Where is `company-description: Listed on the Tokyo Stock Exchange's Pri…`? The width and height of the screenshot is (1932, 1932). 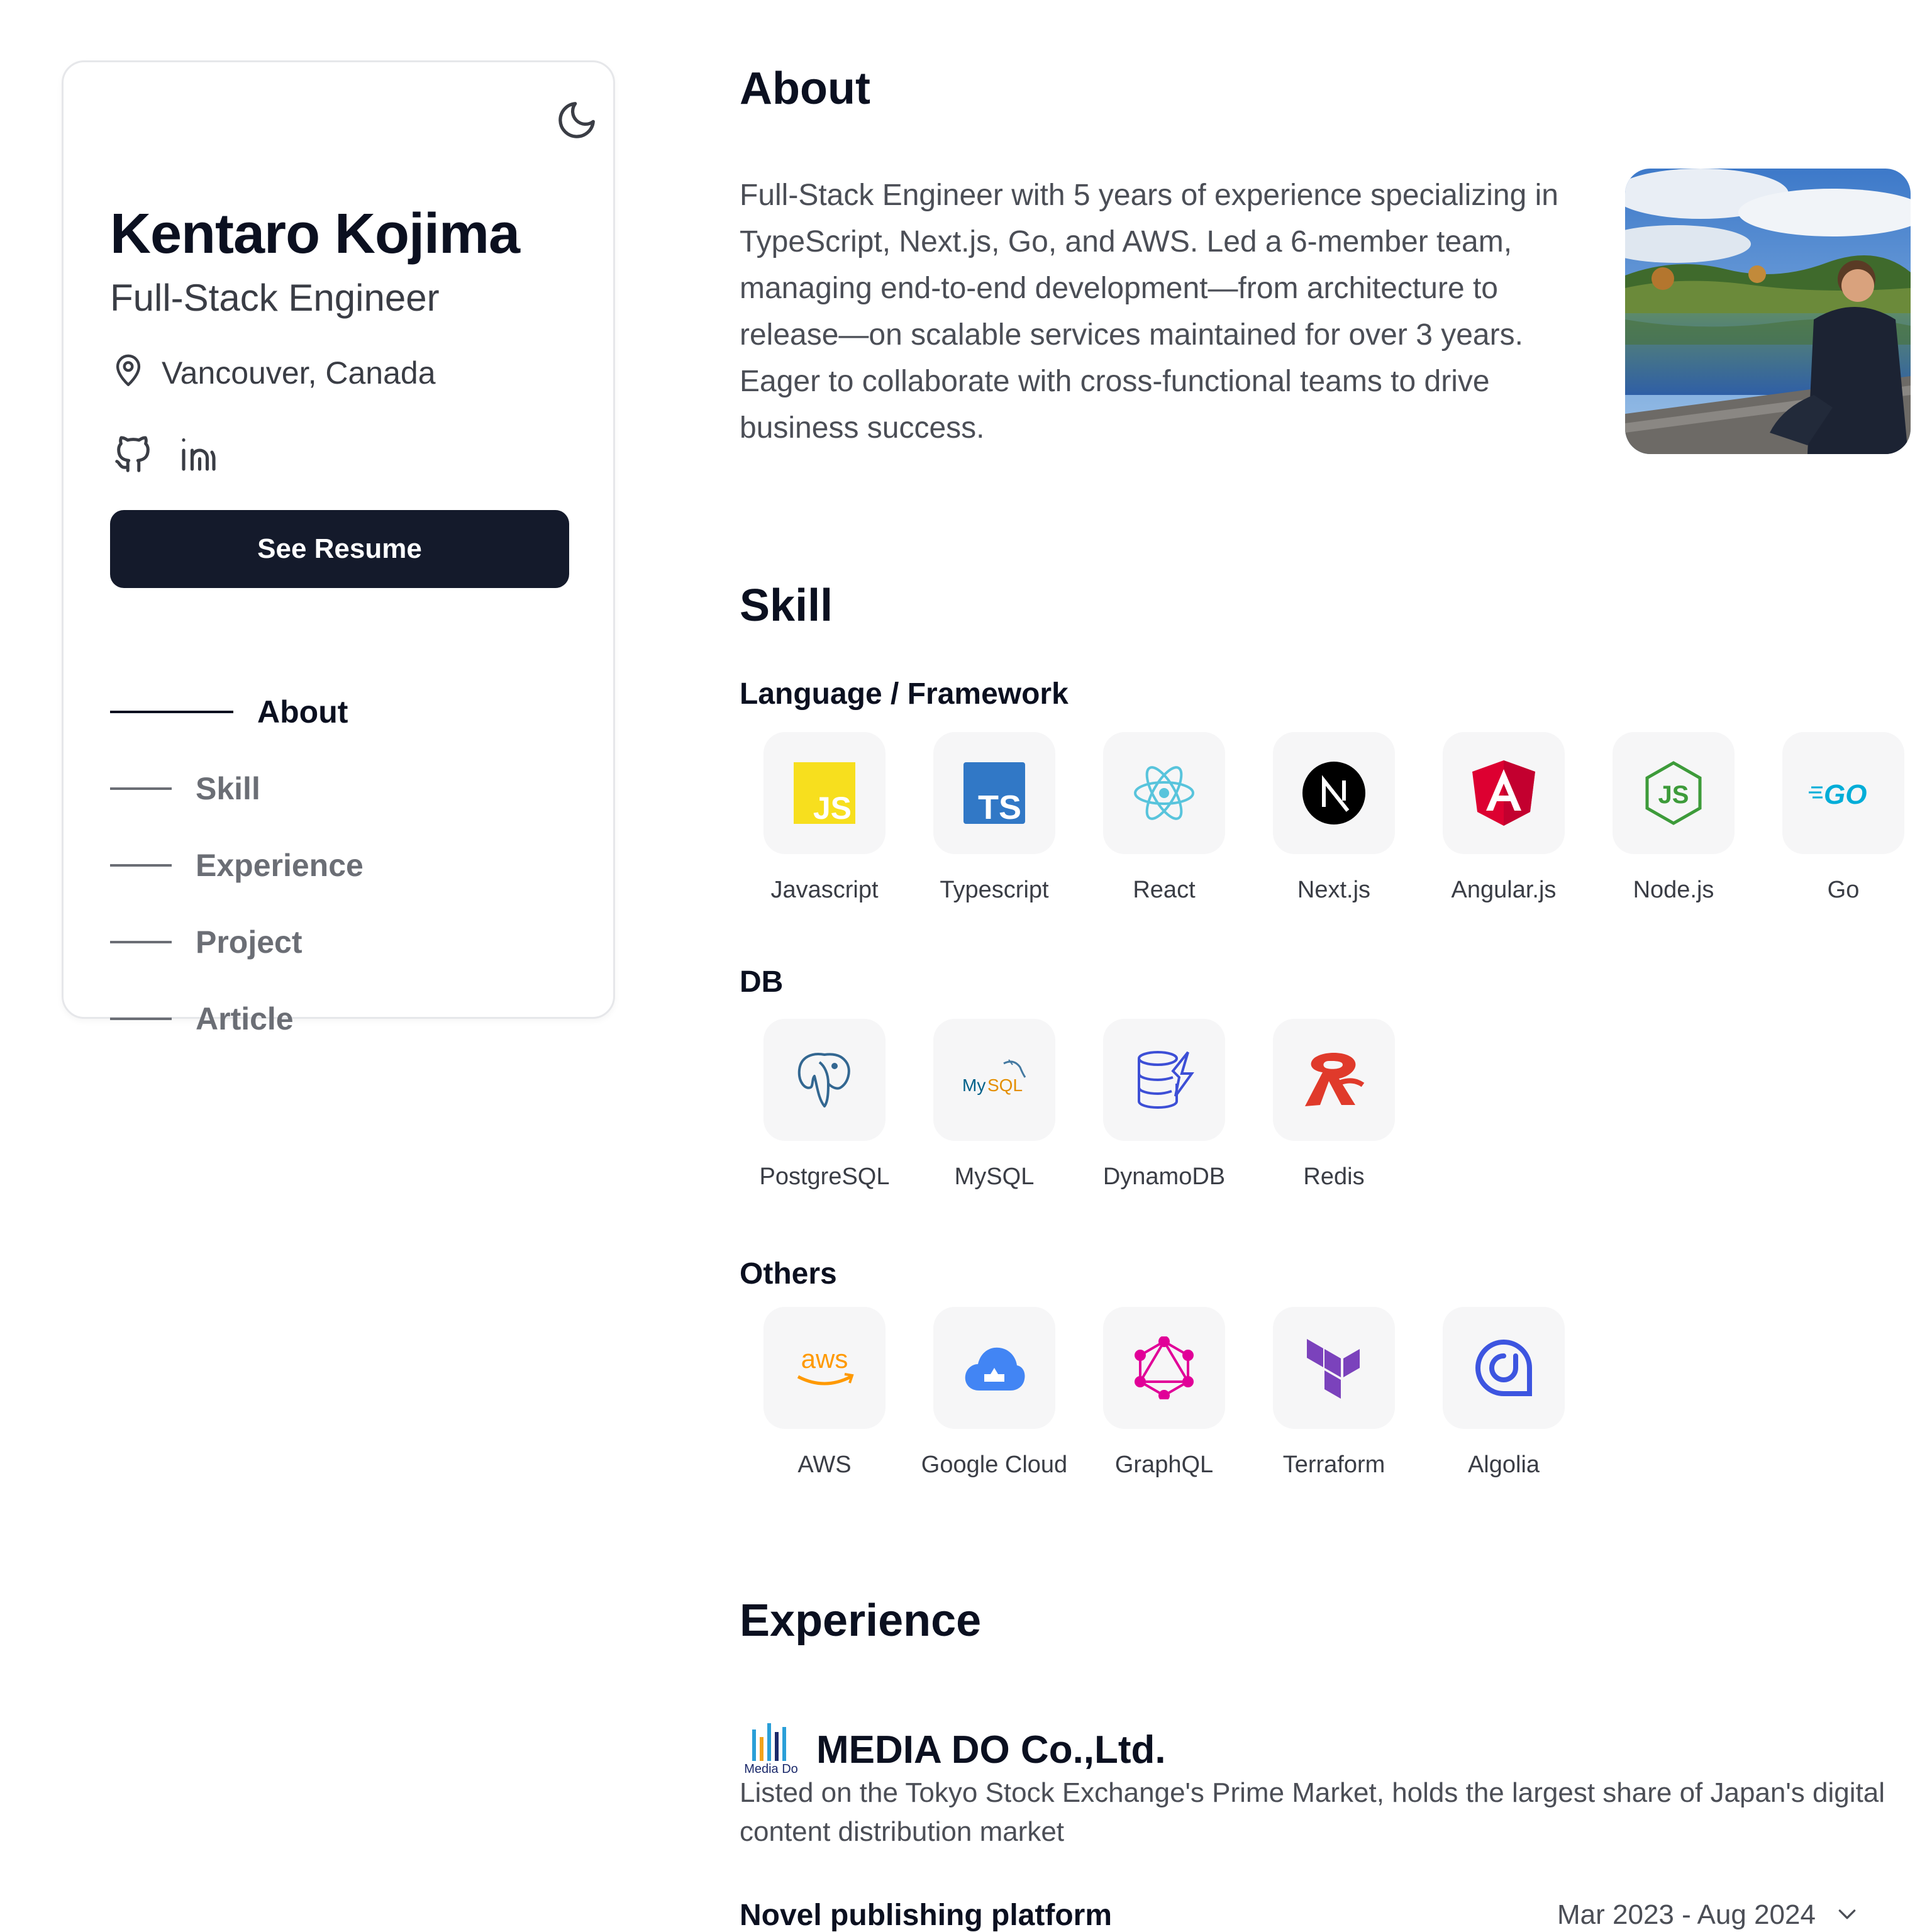 company-description: Listed on the Tokyo Stock Exchange's Pri… is located at coordinates (1312, 1812).